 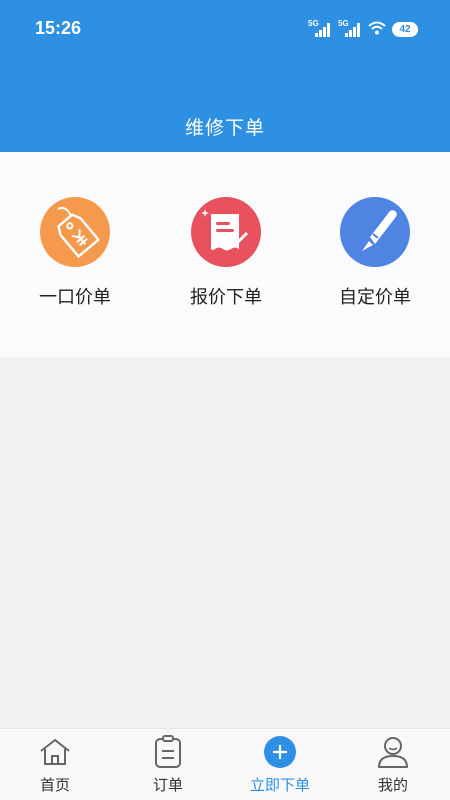 What do you see at coordinates (363, 29) in the screenshot?
I see `status-icons: 5G 5G 42` at bounding box center [363, 29].